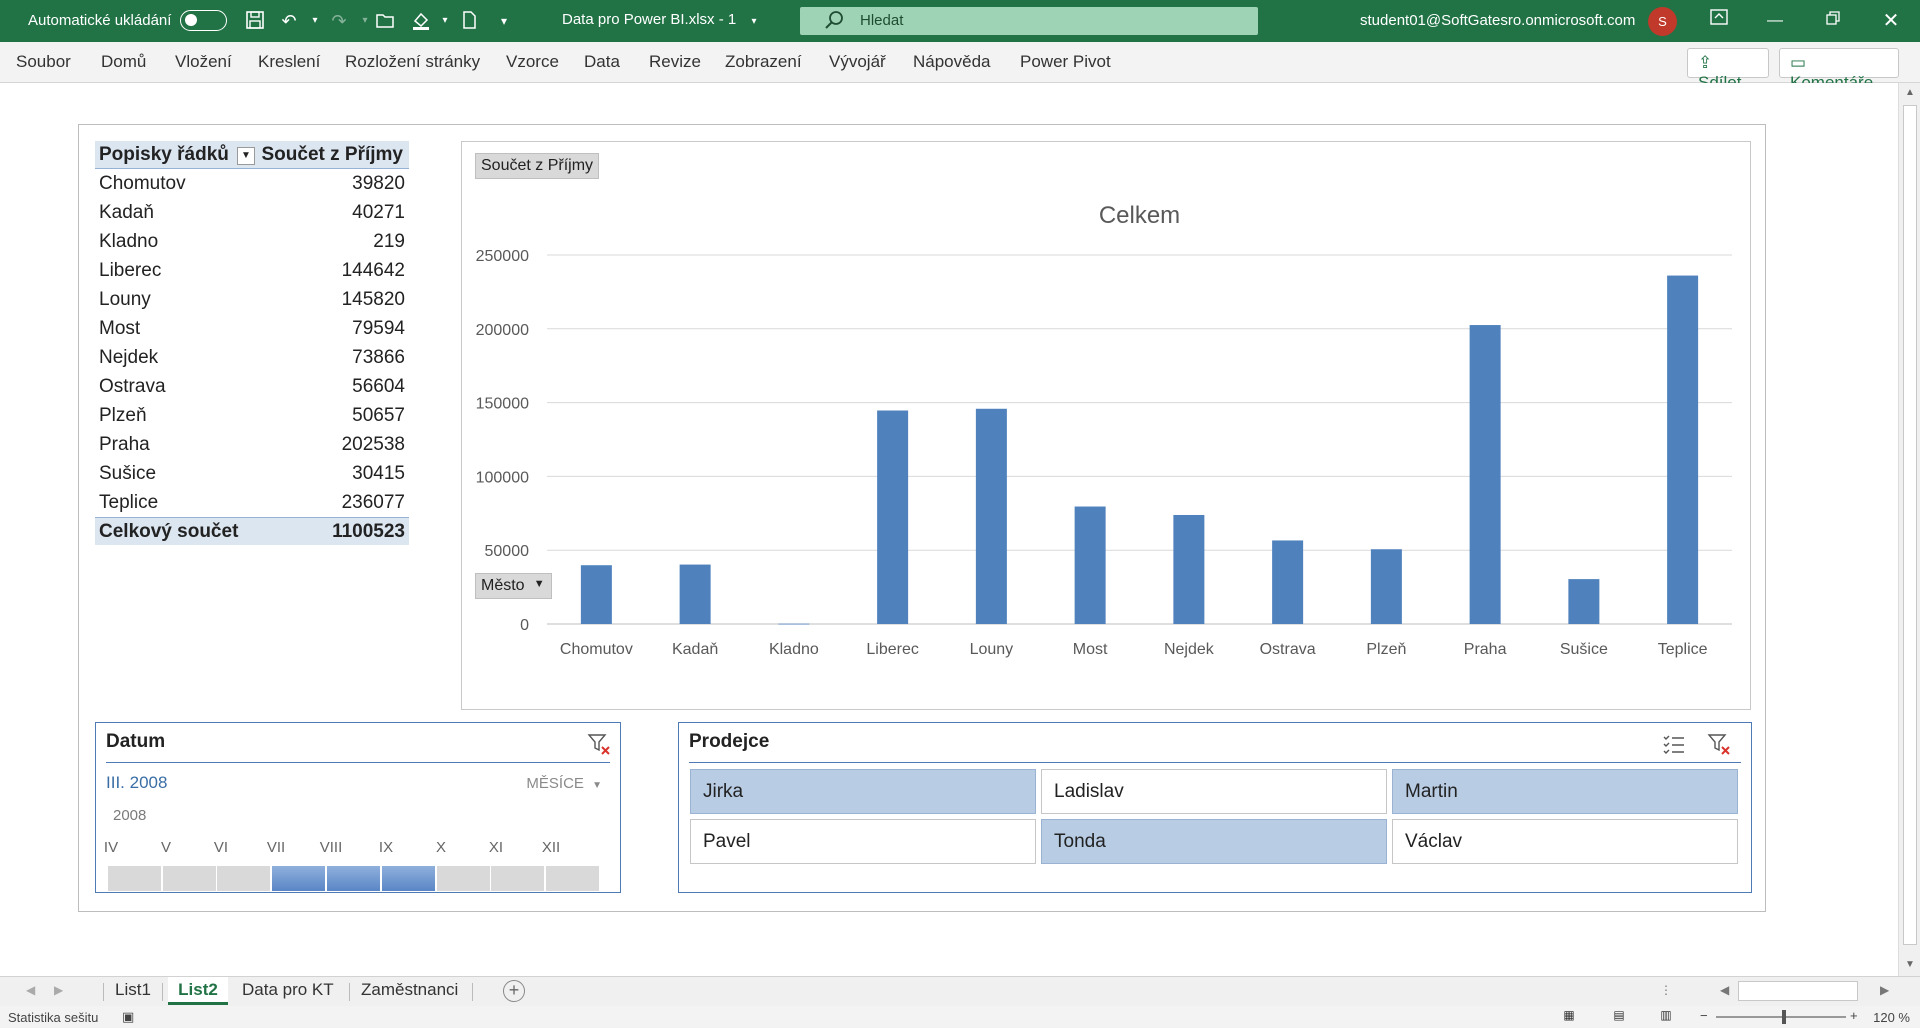 The image size is (1920, 1028). What do you see at coordinates (1719, 21) in the screenshot?
I see `ribbon-display-icon` at bounding box center [1719, 21].